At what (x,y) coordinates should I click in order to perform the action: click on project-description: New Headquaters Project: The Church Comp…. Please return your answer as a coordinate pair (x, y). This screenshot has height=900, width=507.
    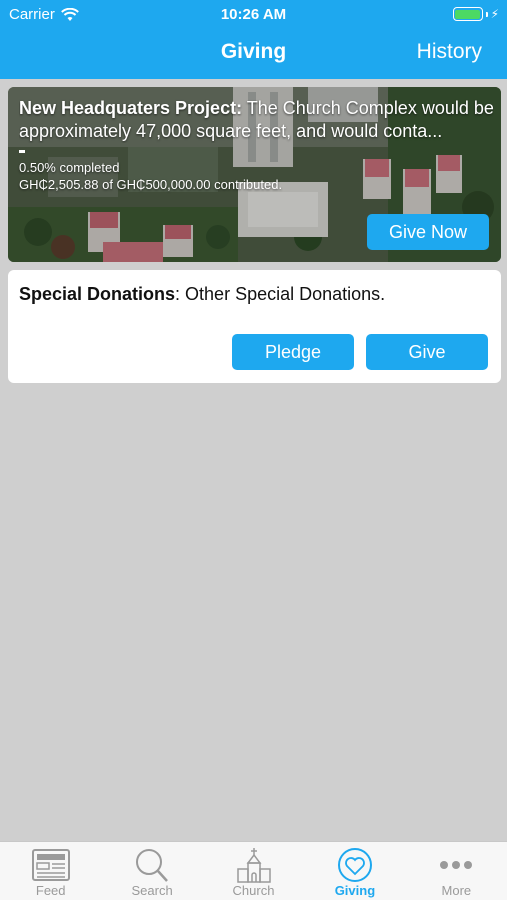
    Looking at the image, I should click on (256, 120).